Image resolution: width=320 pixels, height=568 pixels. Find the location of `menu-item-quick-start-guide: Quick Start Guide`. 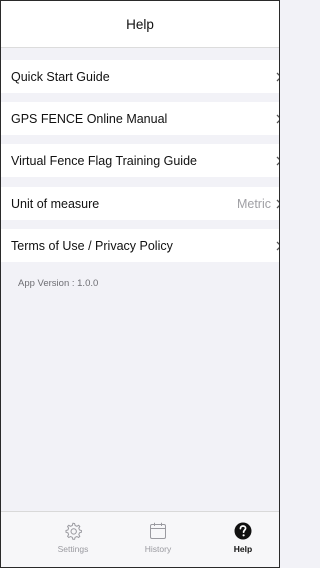

menu-item-quick-start-guide: Quick Start Guide is located at coordinates (140, 76).